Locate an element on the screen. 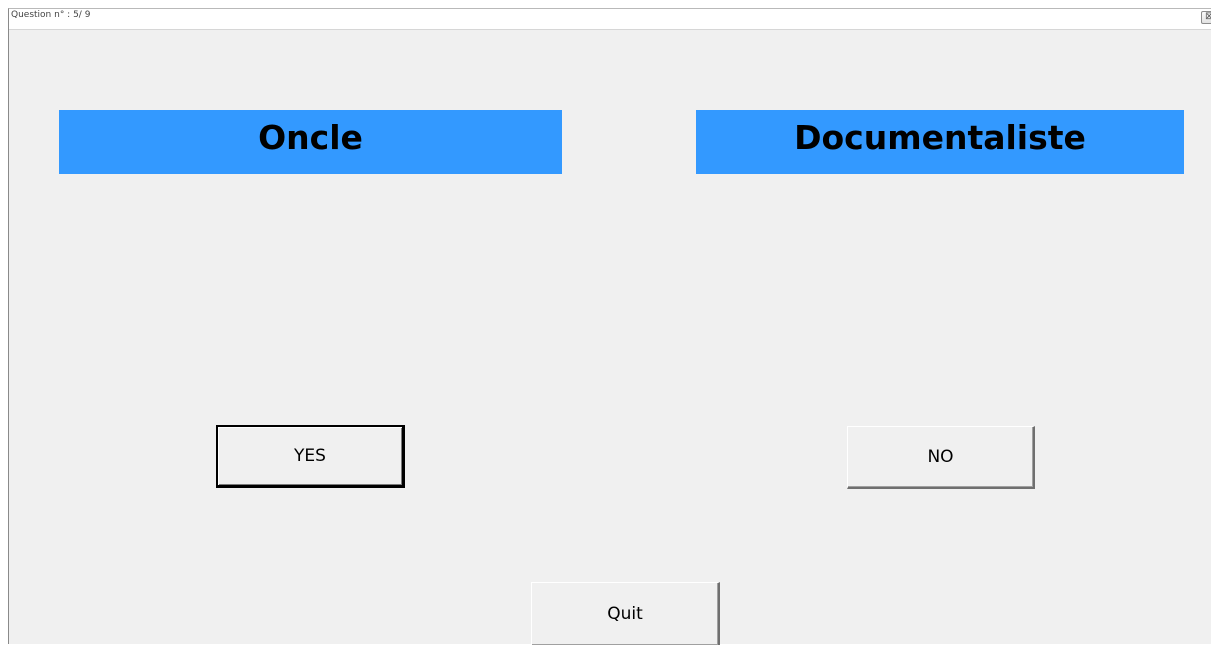 The width and height of the screenshot is (1211, 645). title-bar: Question n° : 5/ 9 ⊠ is located at coordinates (610, 19).